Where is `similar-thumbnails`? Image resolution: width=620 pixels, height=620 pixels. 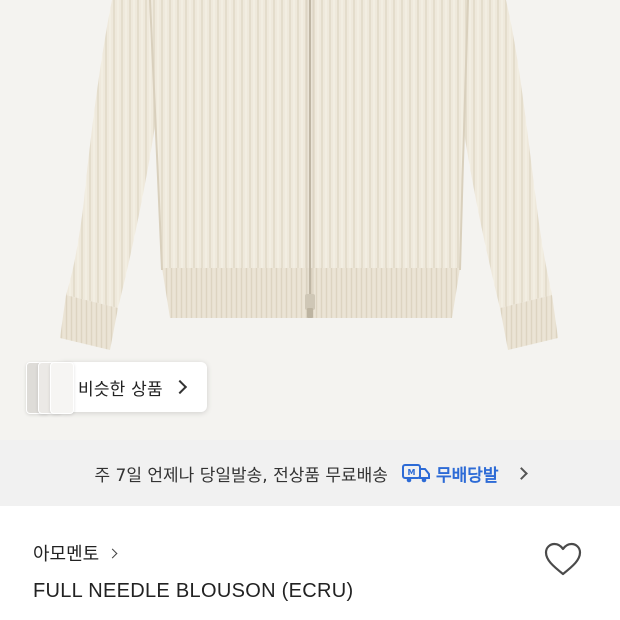
similar-thumbnails is located at coordinates (49, 387).